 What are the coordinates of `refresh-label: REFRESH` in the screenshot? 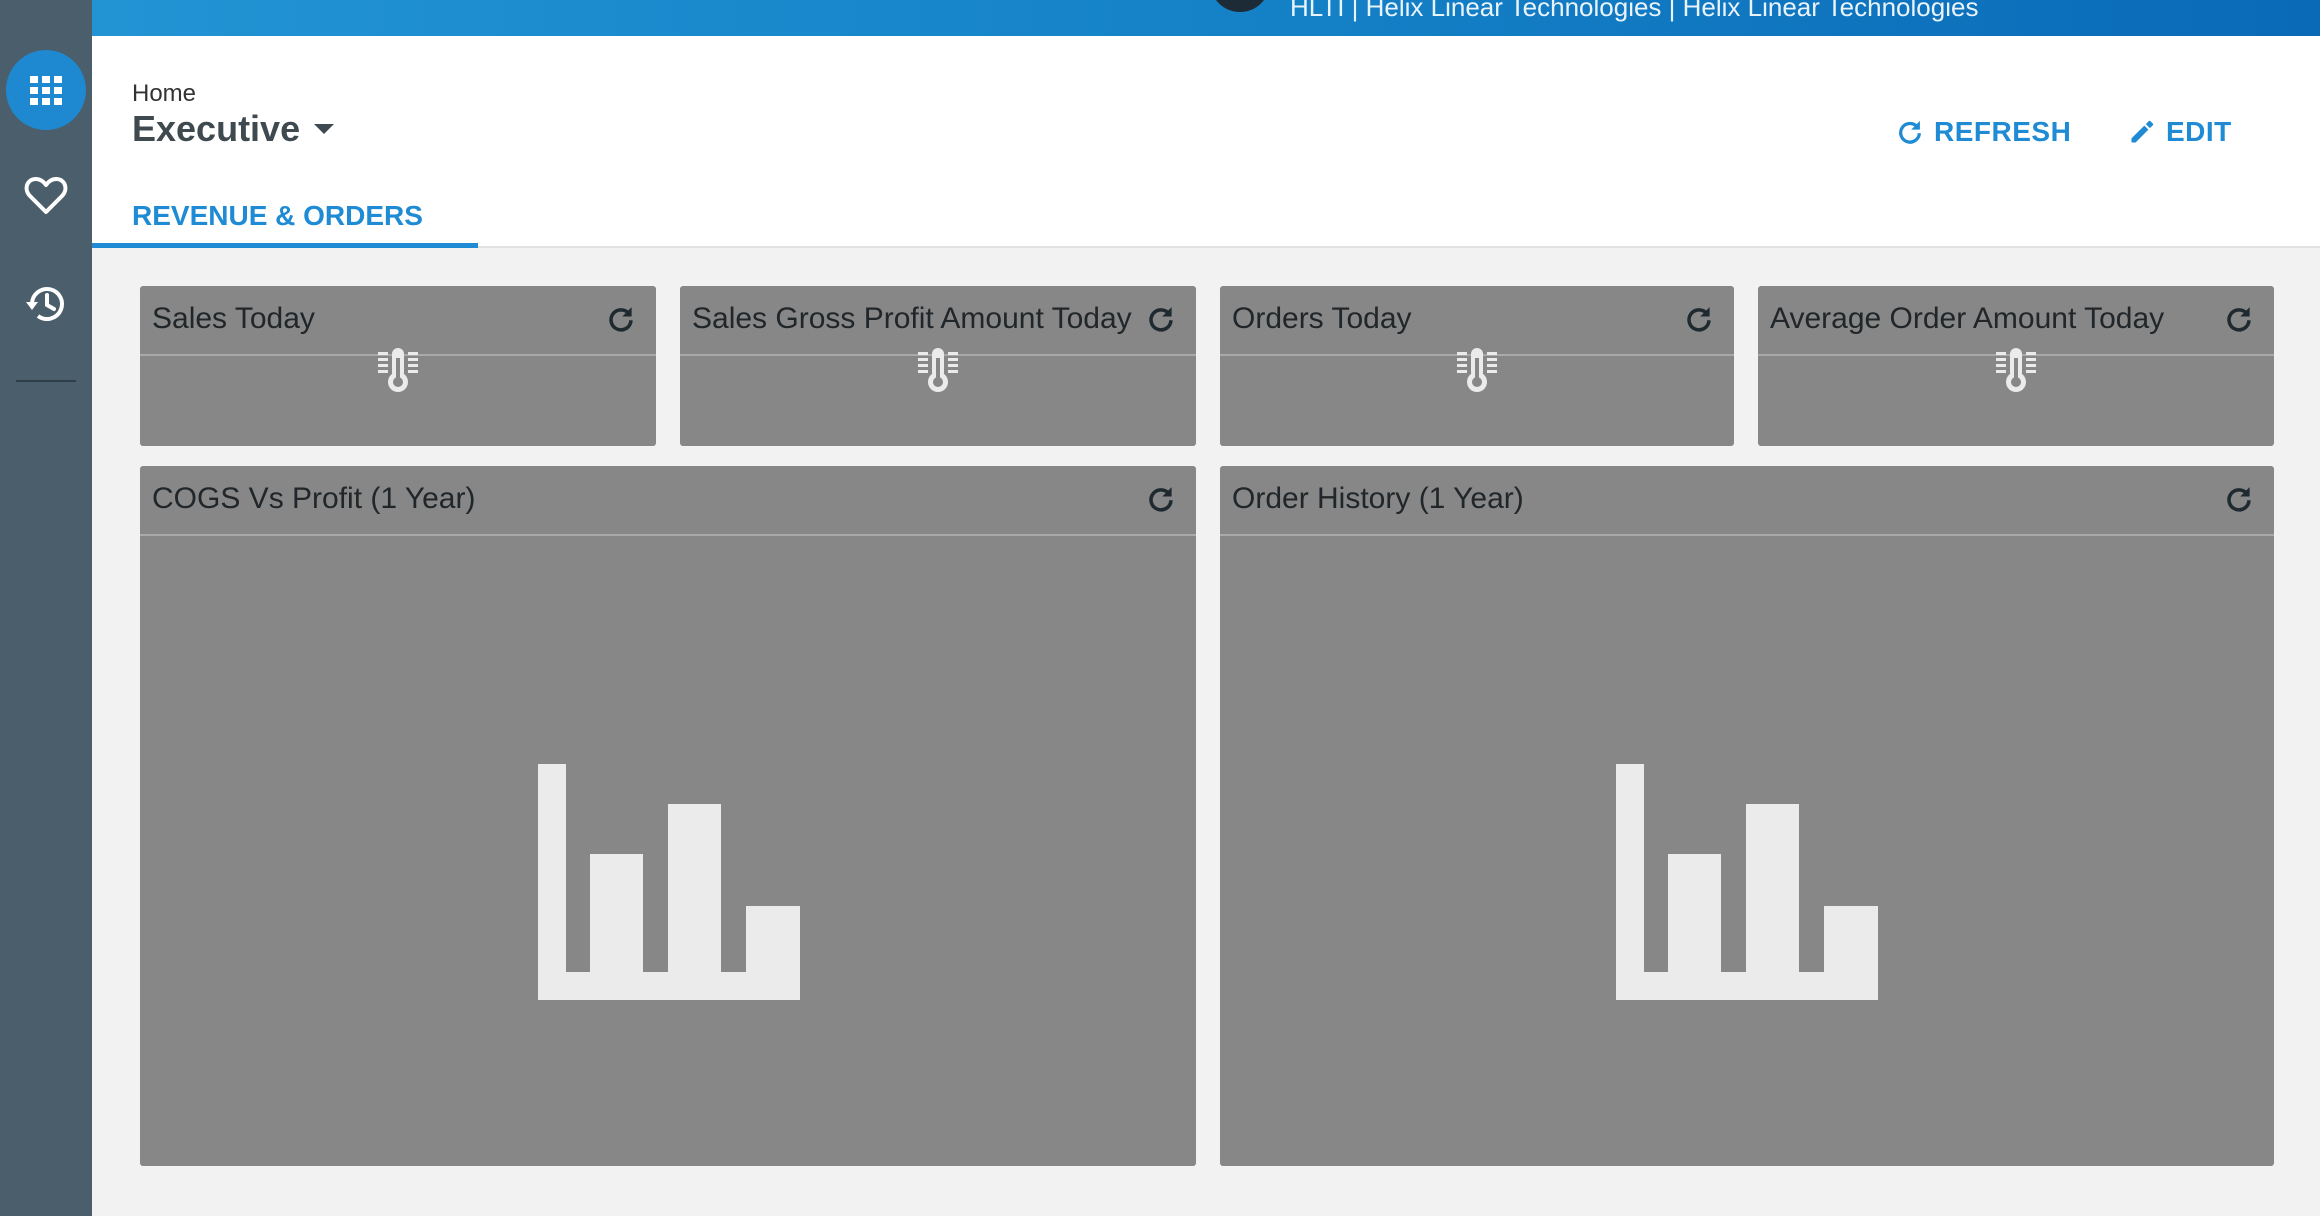 It's located at (2003, 131).